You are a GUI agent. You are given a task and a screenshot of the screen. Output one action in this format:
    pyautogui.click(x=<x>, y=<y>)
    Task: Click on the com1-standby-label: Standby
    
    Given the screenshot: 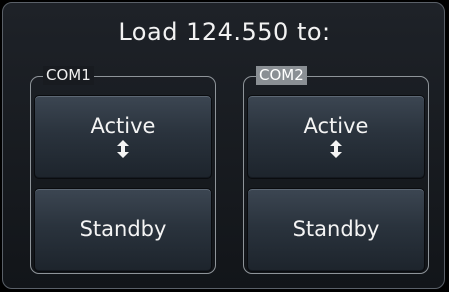 What is the action you would take?
    pyautogui.click(x=123, y=229)
    